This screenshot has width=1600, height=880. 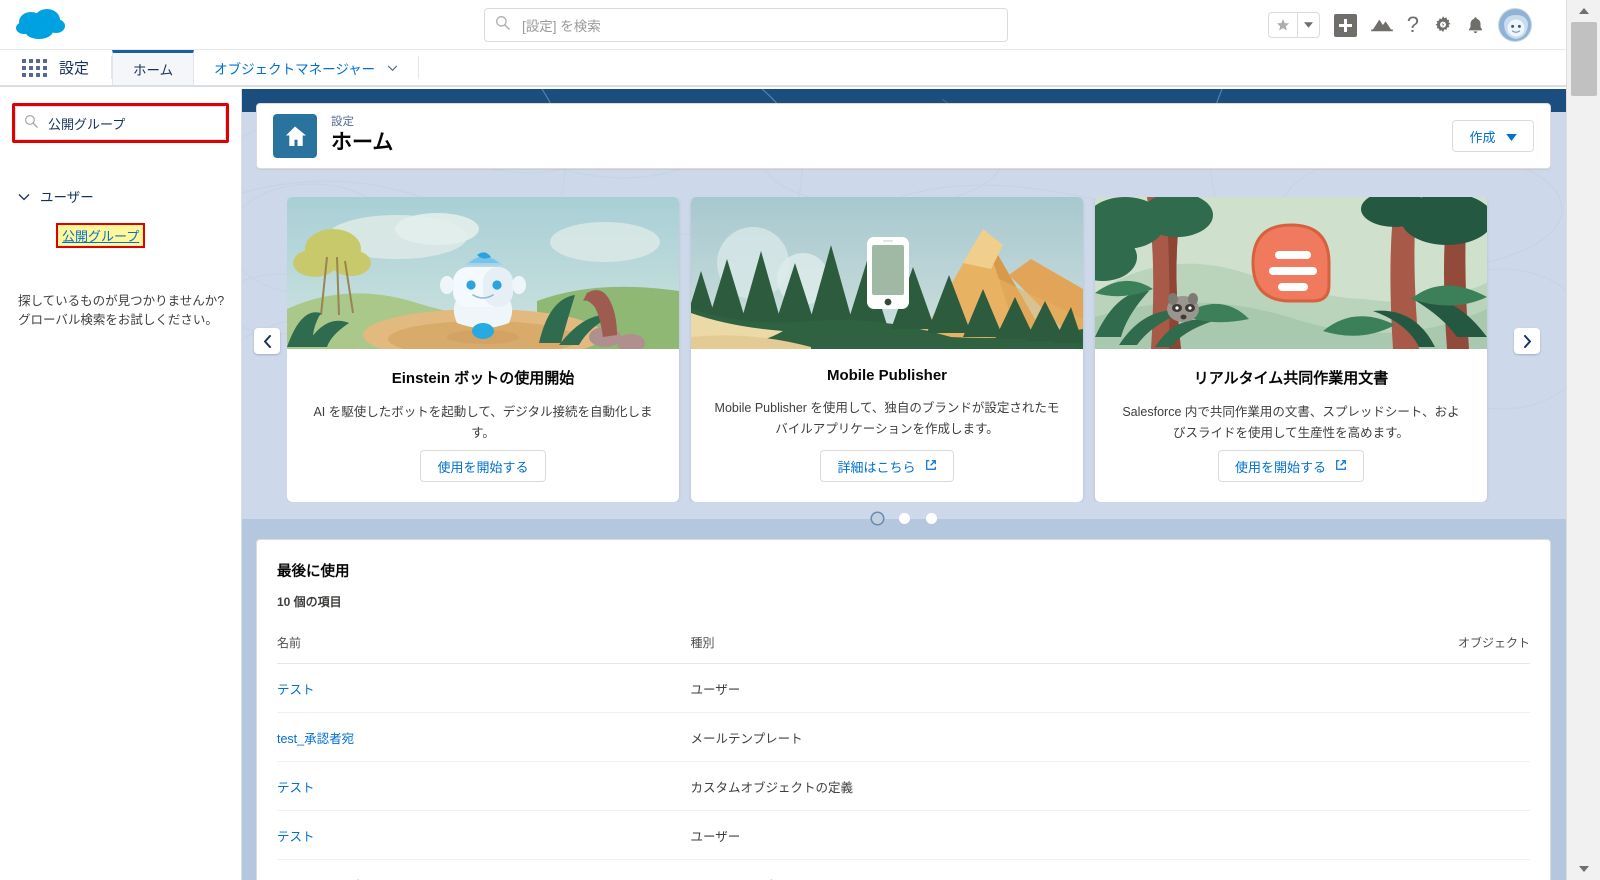 I want to click on user-avatar, so click(x=1515, y=25).